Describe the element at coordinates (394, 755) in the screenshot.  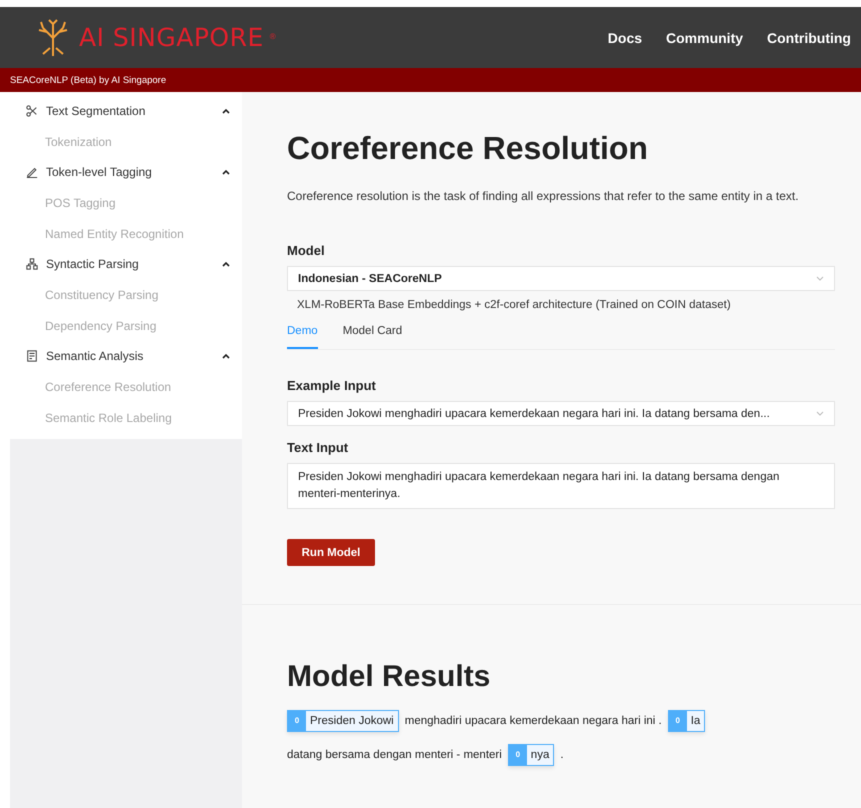
I see `result-text: datang bersama dengan menteri - menteri` at that location.